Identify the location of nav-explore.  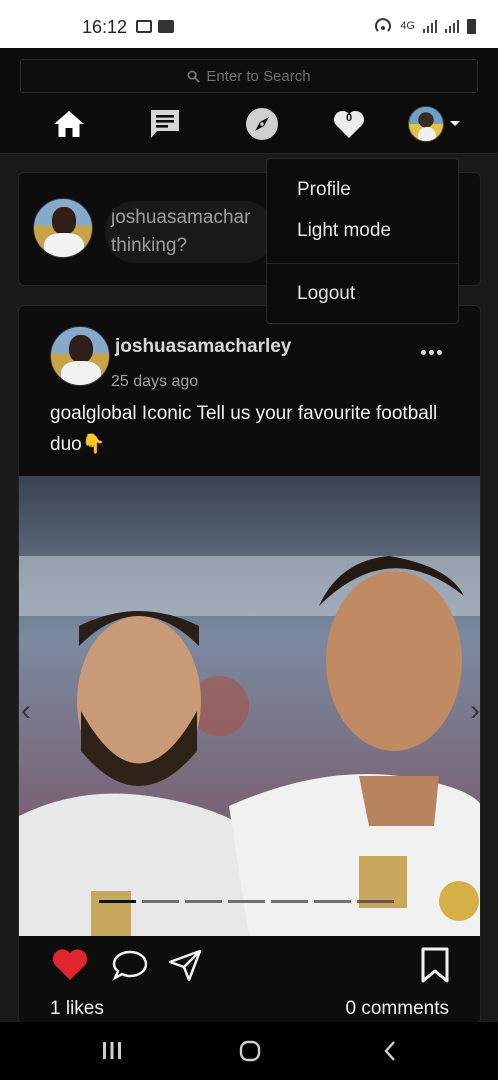
(262, 124).